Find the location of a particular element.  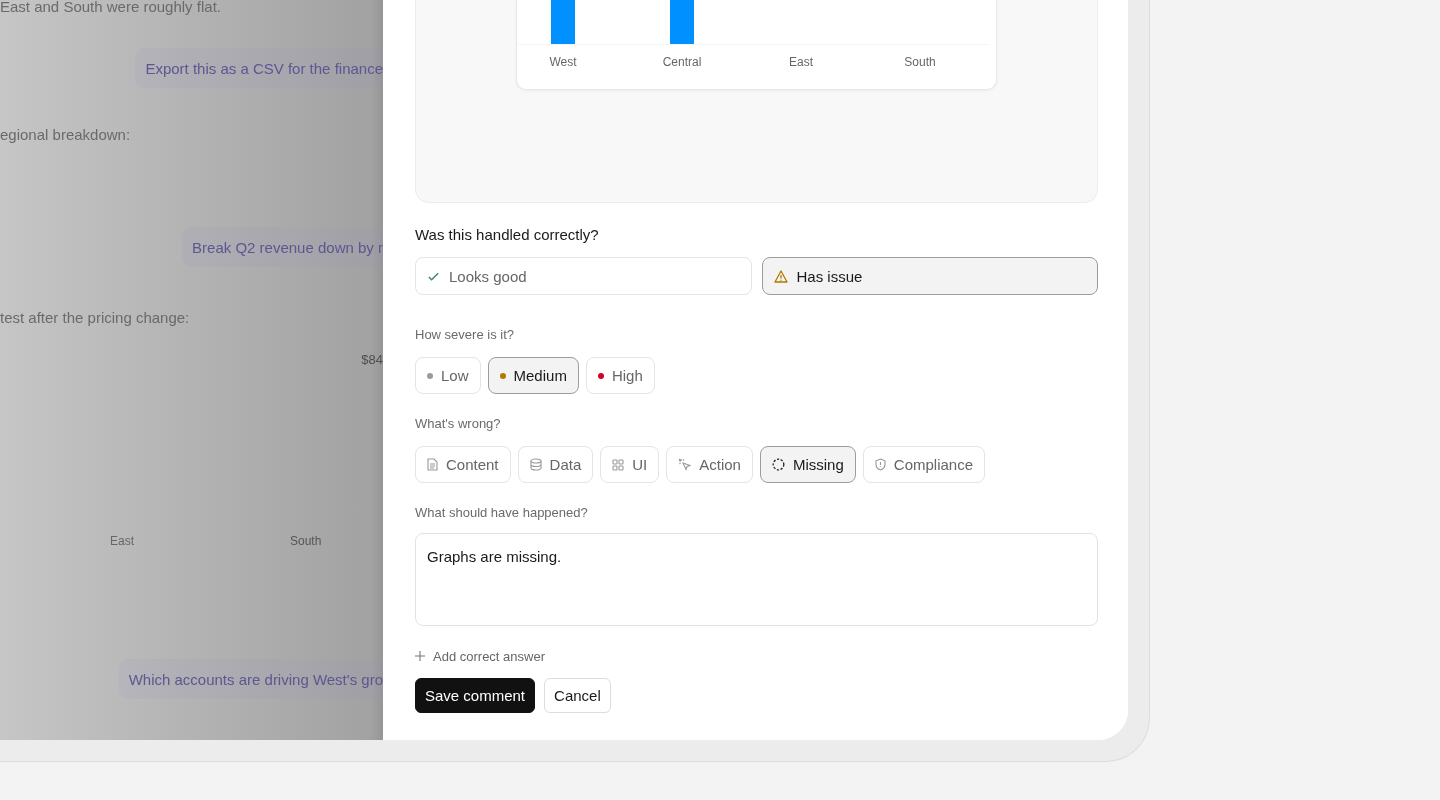

user-message: Break Q2 revenue down by r is located at coordinates (282, 247).